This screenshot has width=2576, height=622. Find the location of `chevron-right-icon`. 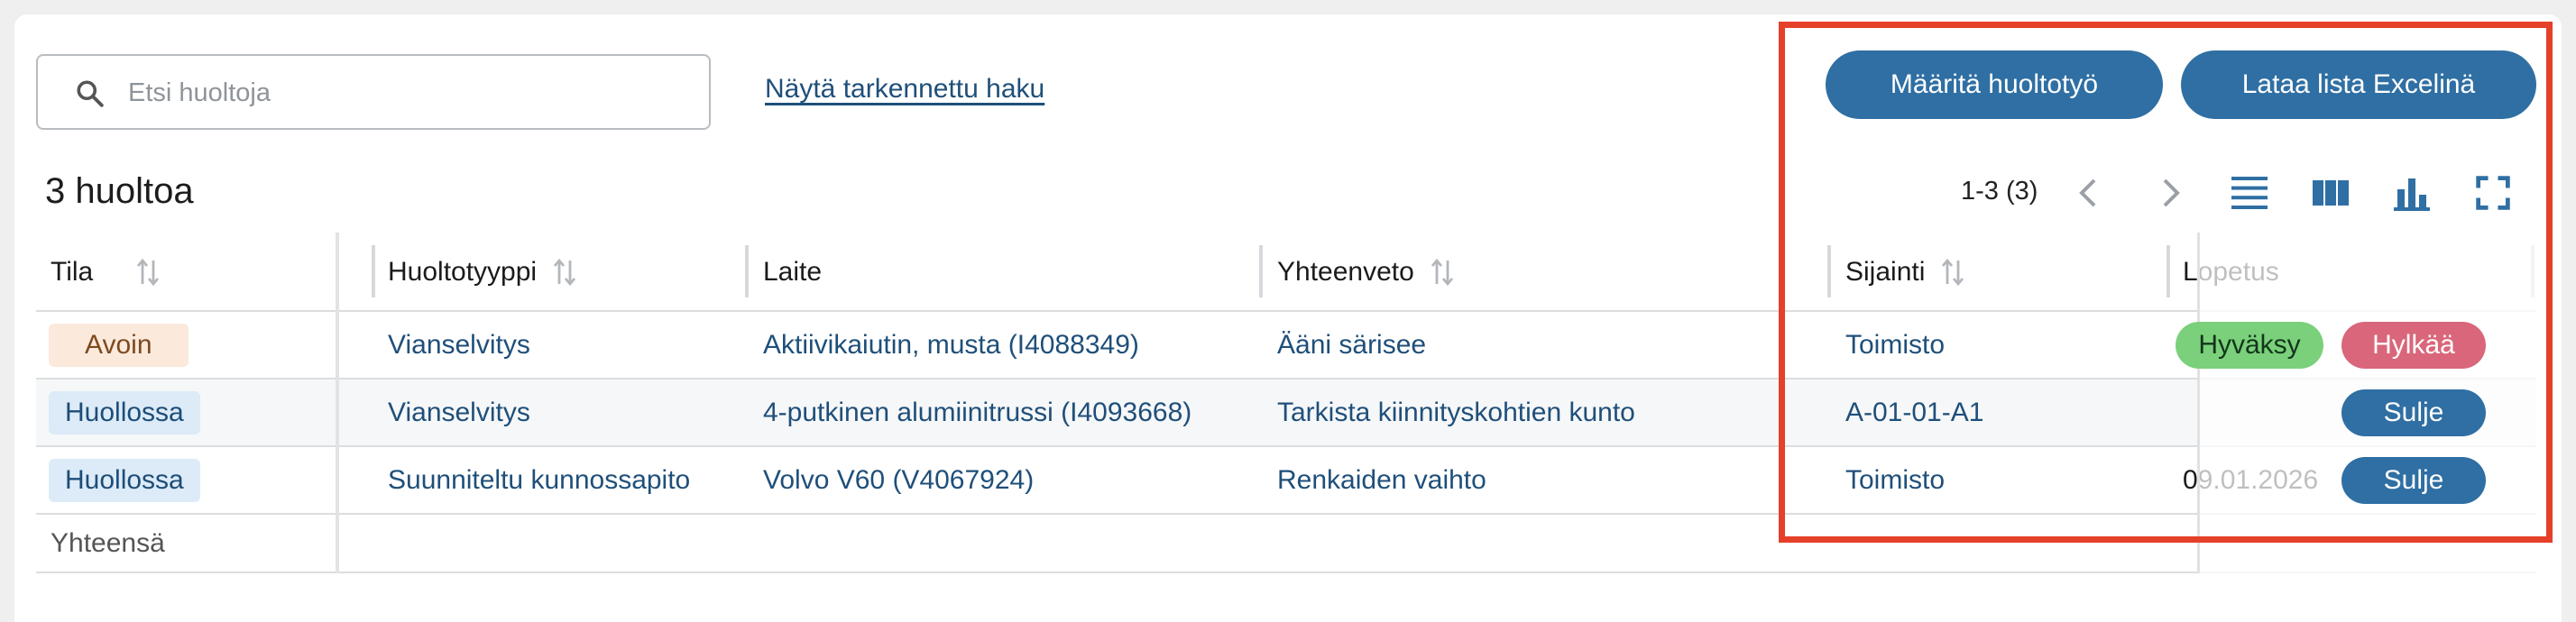

chevron-right-icon is located at coordinates (2170, 193).